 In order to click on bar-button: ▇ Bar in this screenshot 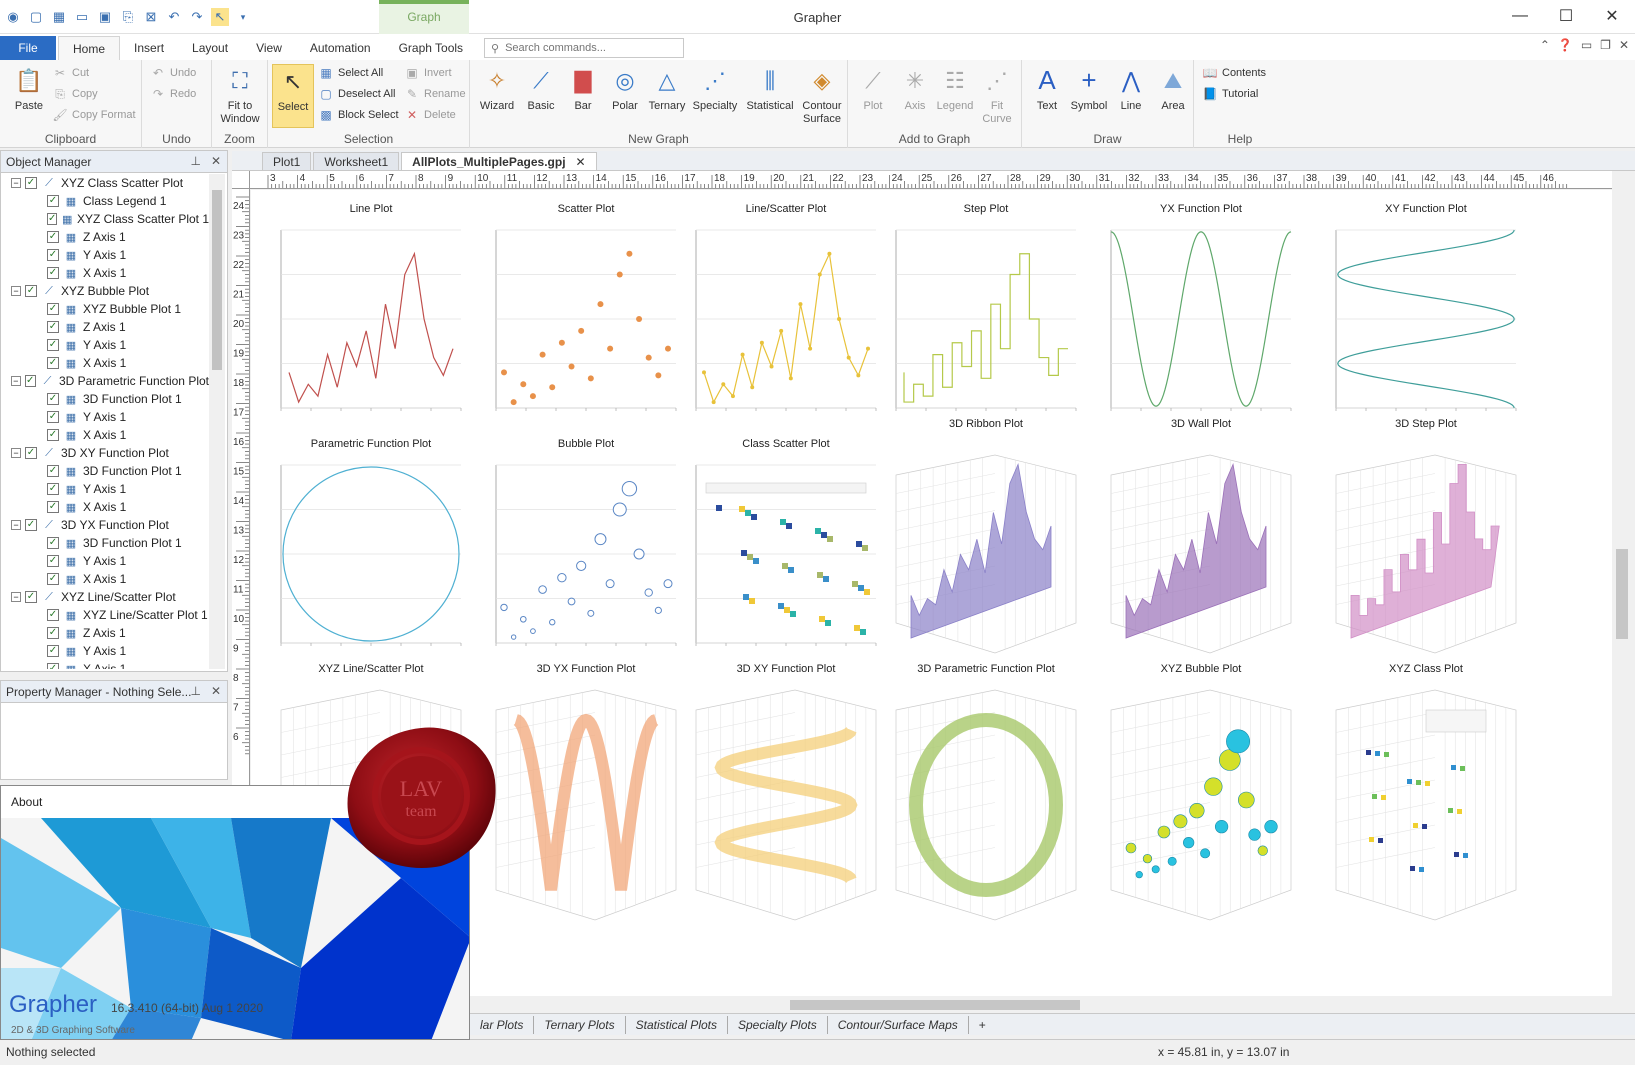, I will do `click(583, 96)`.